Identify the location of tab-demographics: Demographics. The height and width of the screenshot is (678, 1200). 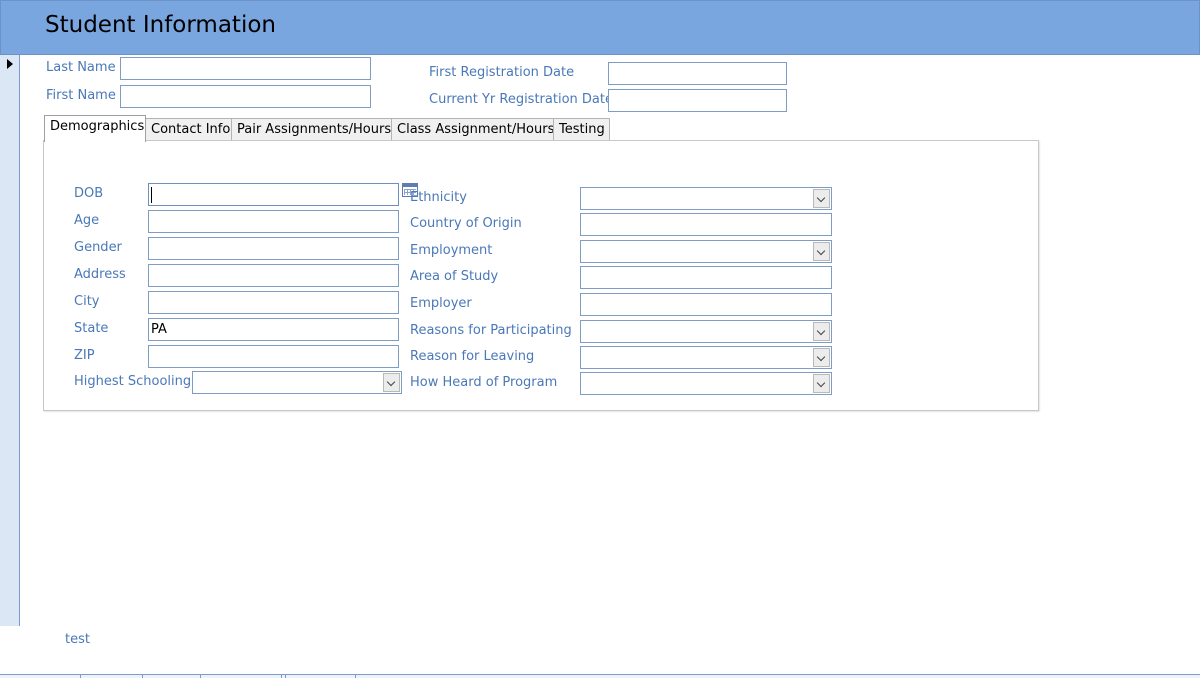
(95, 128).